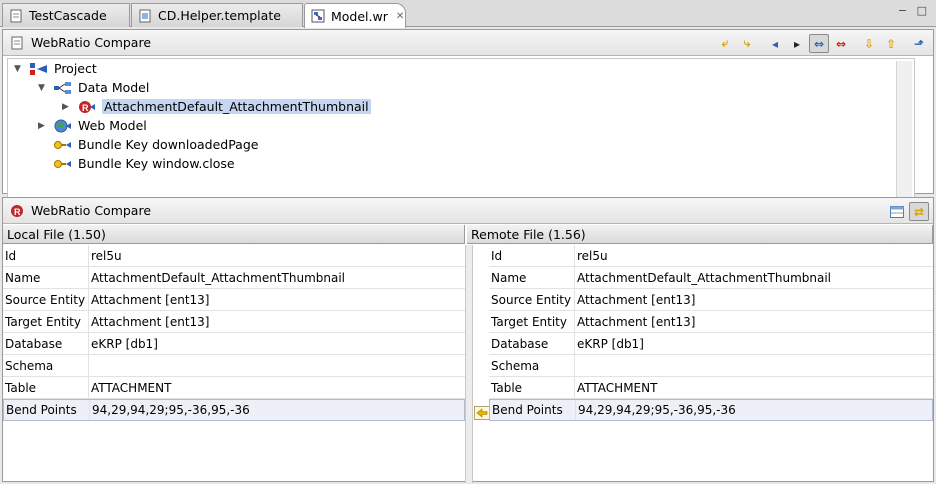 The height and width of the screenshot is (484, 936). I want to click on copy-right-icon: ⤷, so click(747, 43).